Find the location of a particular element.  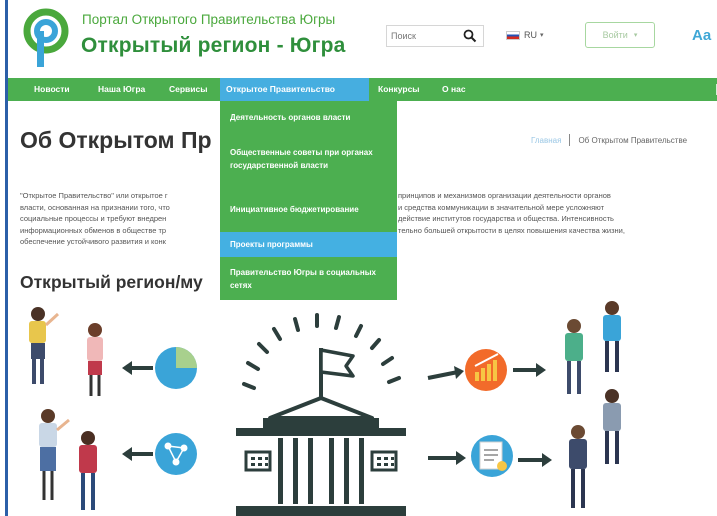

portal-title: Открытый регион - Югра is located at coordinates (213, 46).